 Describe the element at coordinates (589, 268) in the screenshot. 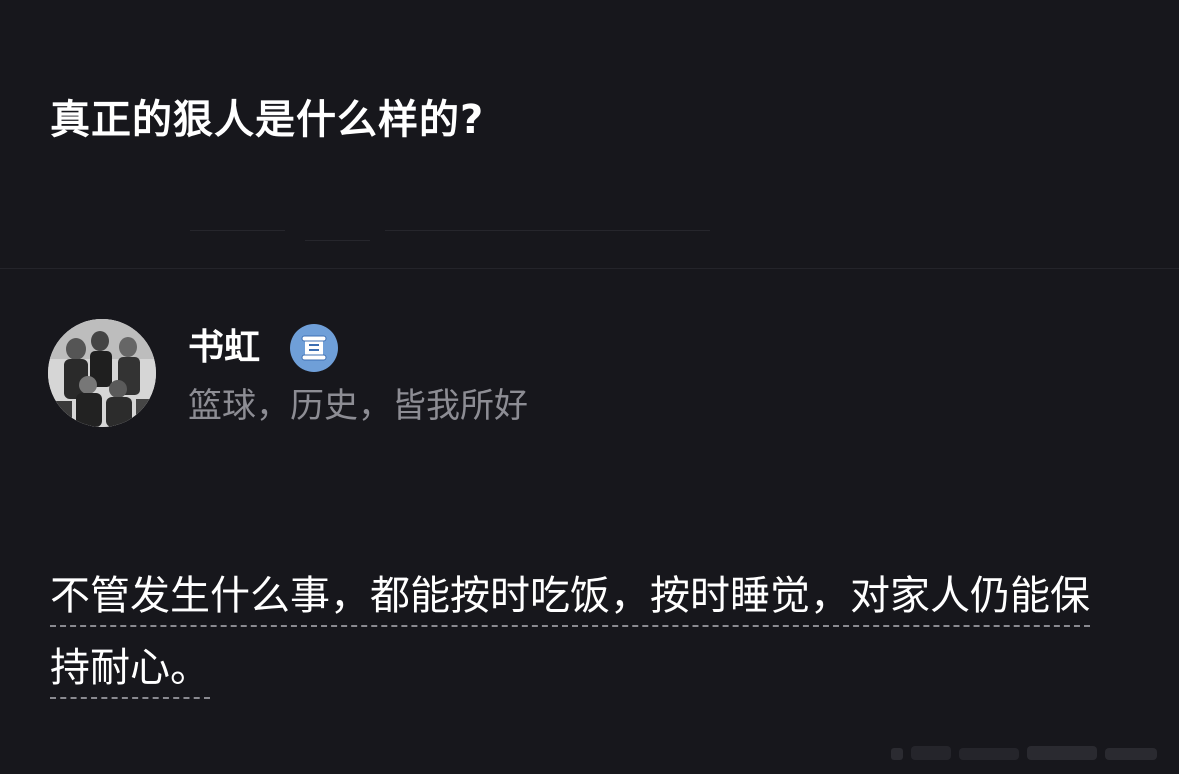

I see `section-divider` at that location.